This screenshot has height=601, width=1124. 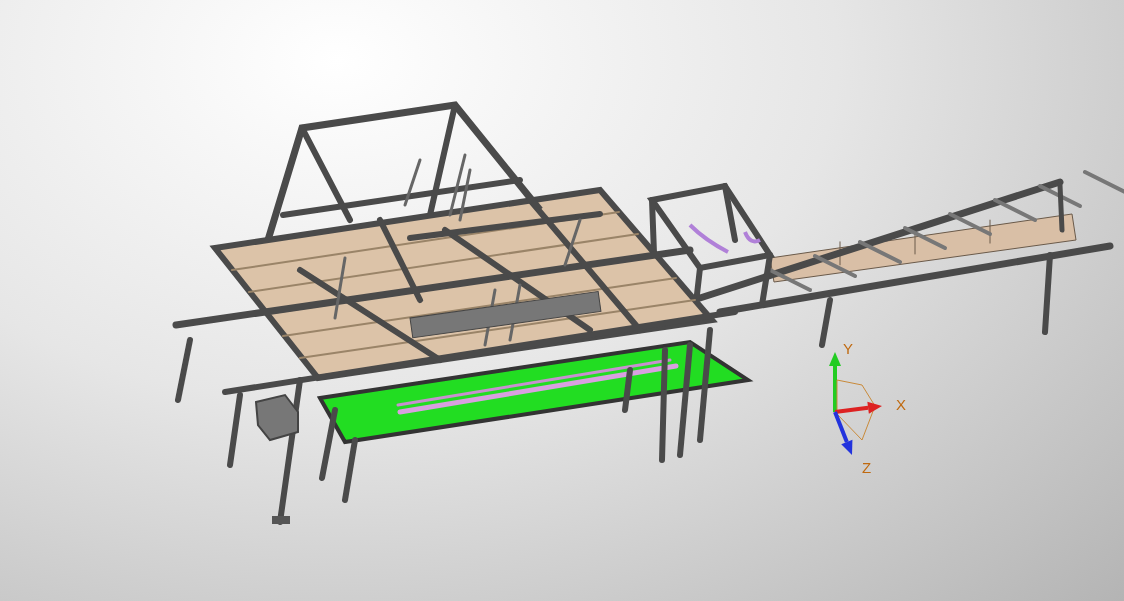 I want to click on motor-box, so click(x=276, y=417).